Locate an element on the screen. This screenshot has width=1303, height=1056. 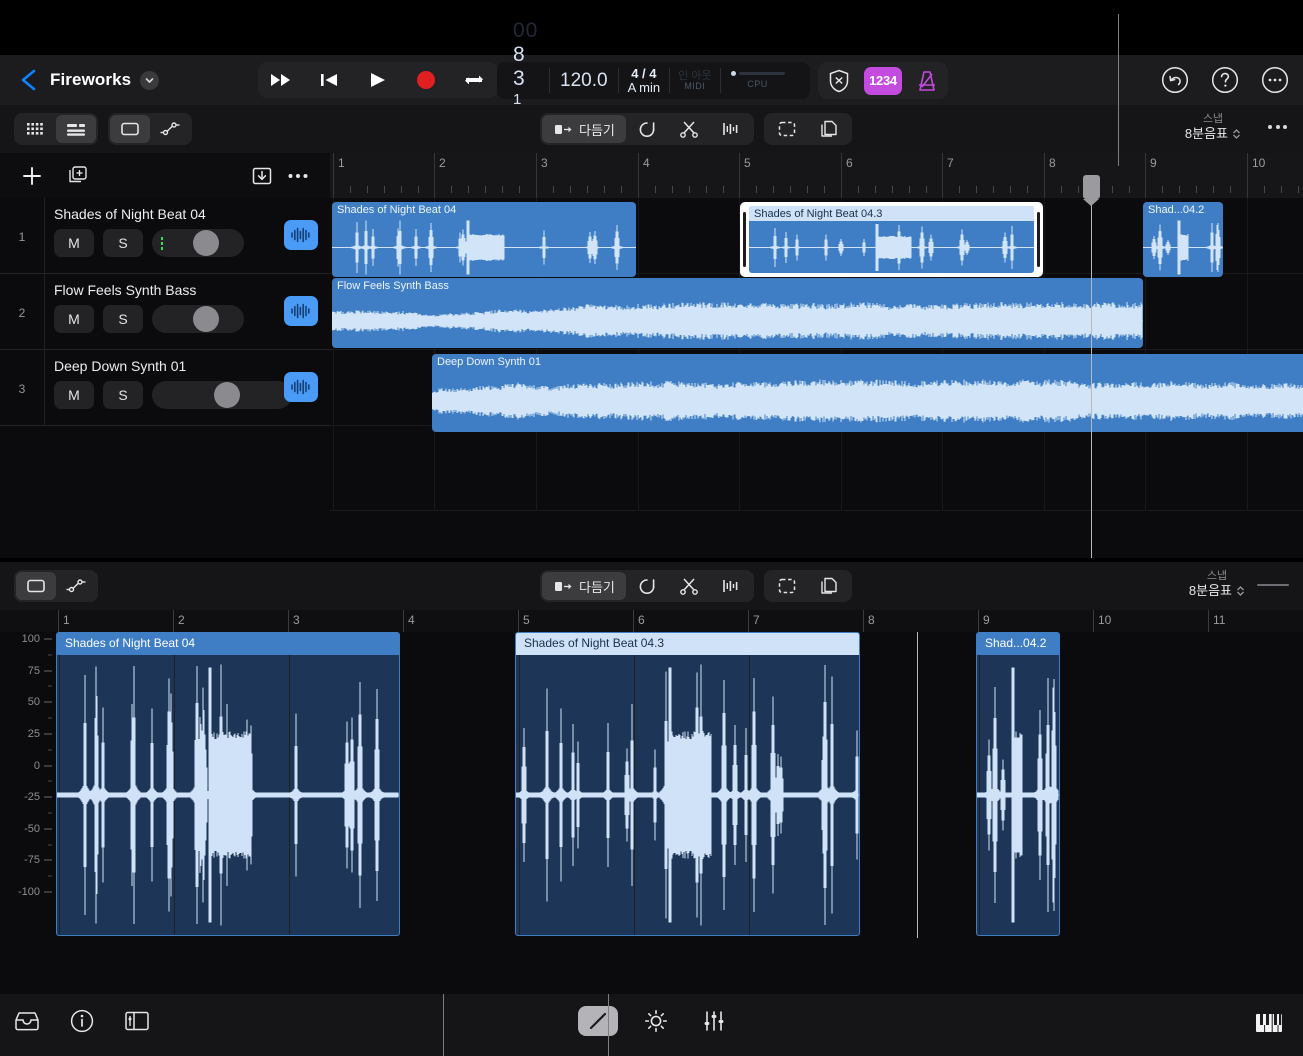
split-button is located at coordinates (689, 129).